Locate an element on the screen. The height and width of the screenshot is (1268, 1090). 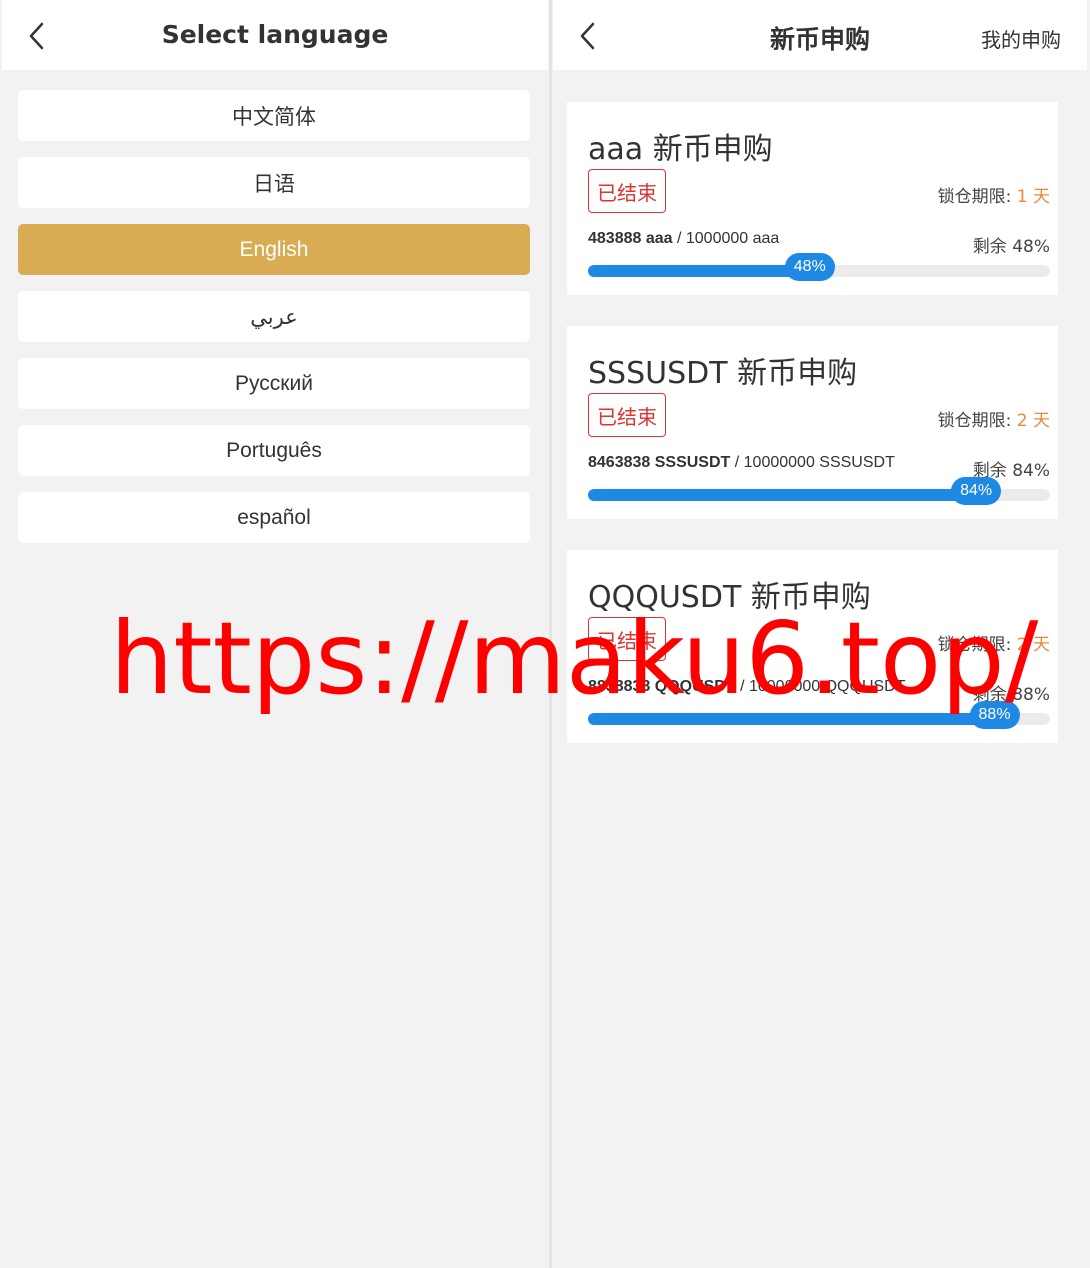
card-title: QQQUSDT 新币申购 is located at coordinates (729, 597).